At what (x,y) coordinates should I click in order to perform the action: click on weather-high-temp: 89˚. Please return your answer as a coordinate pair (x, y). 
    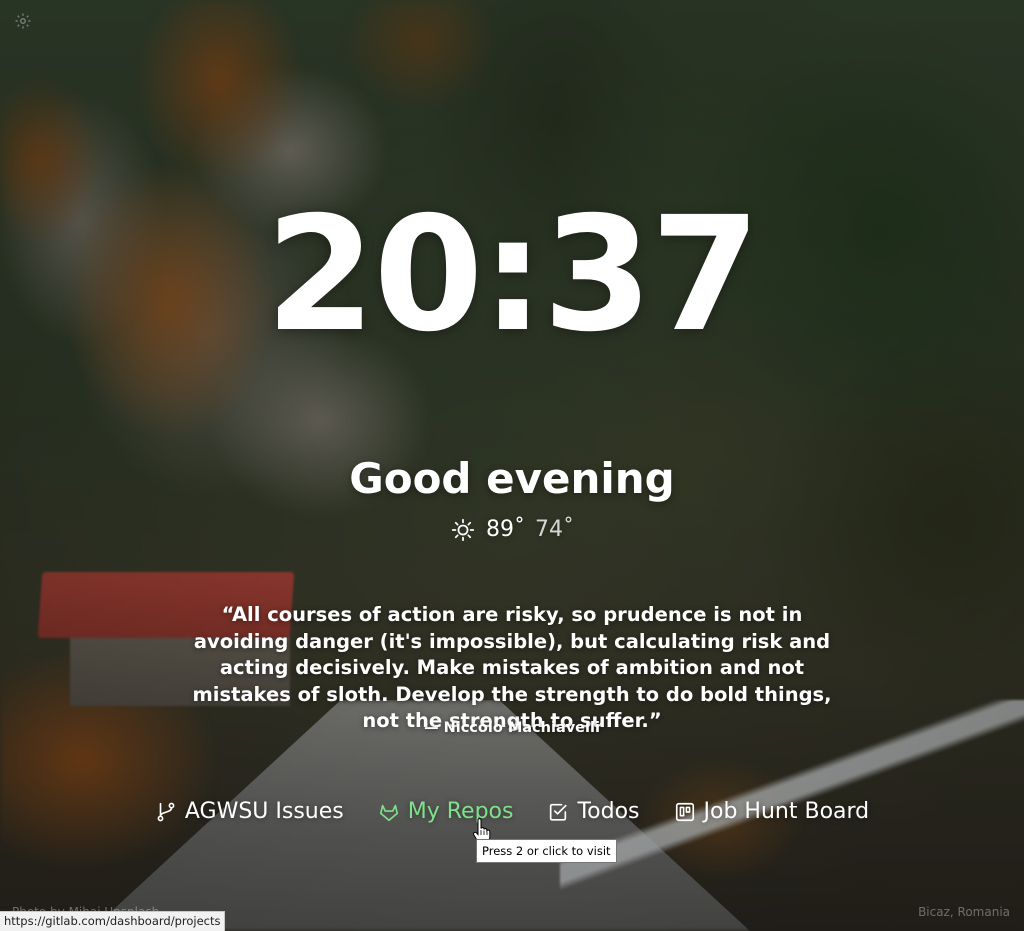
    Looking at the image, I should click on (505, 529).